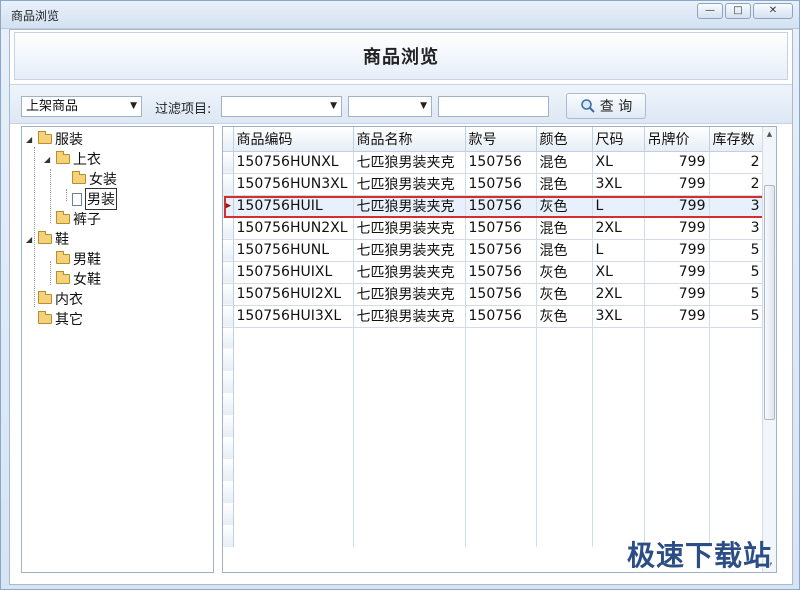  I want to click on column-header: 库存数, so click(736, 139).